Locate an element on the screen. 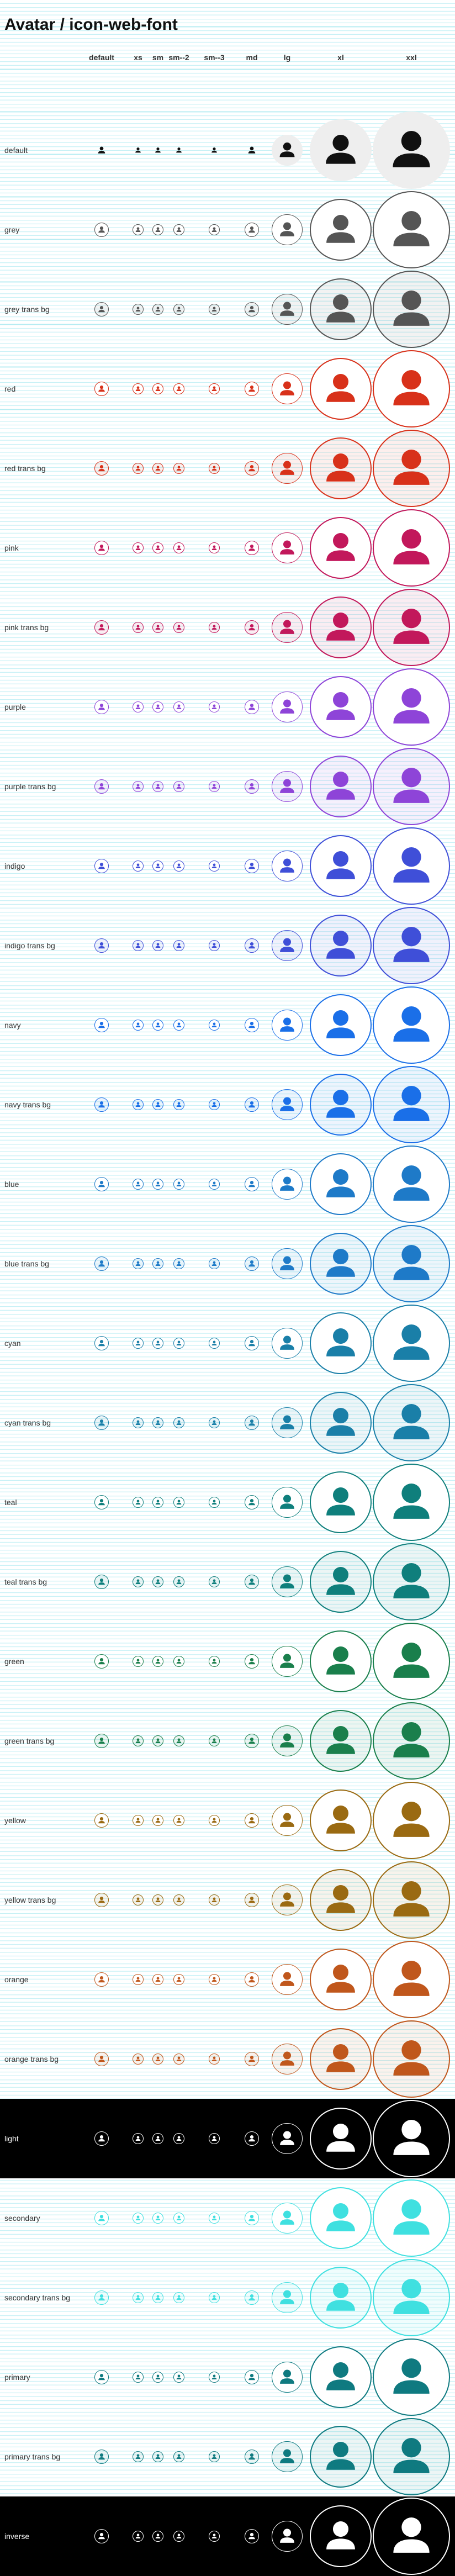 This screenshot has height=2576, width=455. row-label: purple trans bg is located at coordinates (30, 786).